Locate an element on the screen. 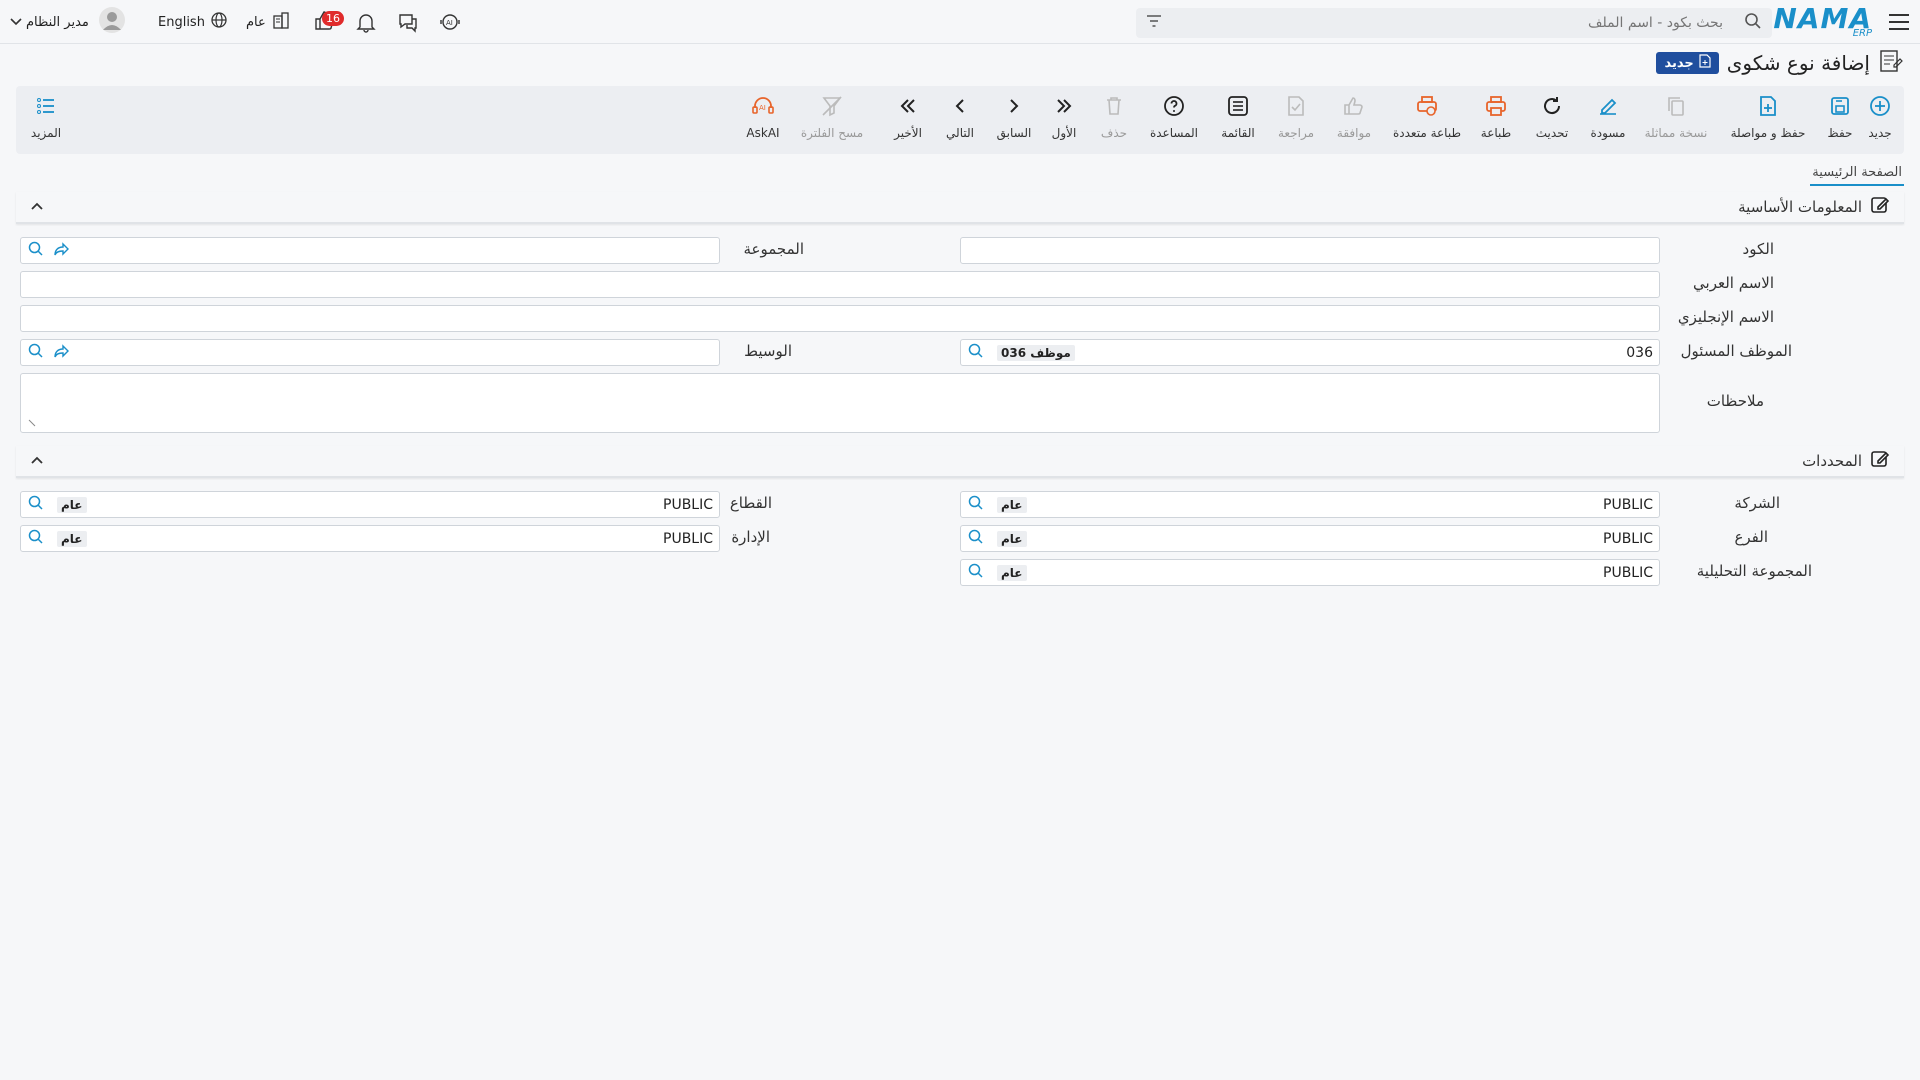  notes-textarea is located at coordinates (840, 403).